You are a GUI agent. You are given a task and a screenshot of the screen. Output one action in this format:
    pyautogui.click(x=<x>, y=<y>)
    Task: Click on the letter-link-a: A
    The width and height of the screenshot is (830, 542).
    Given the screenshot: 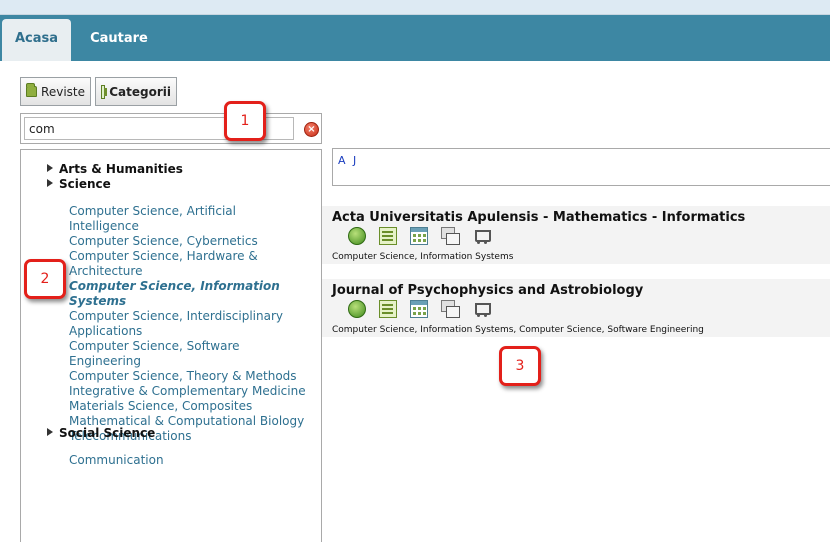 What is the action you would take?
    pyautogui.click(x=342, y=160)
    